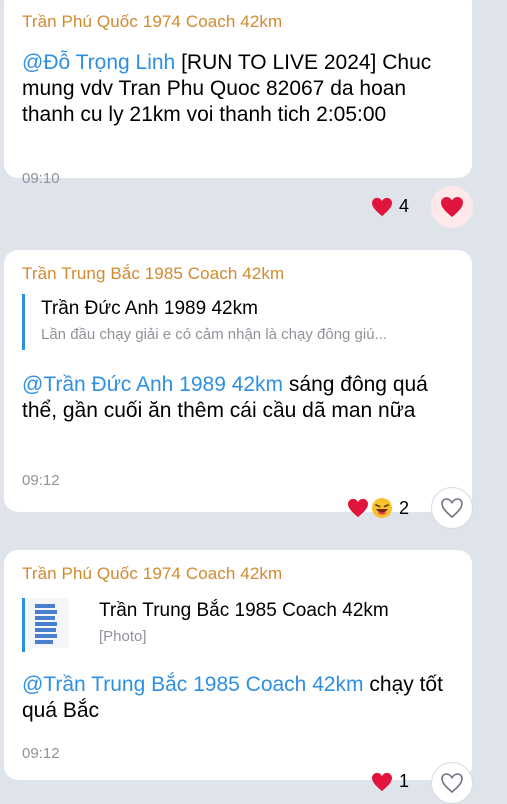 This screenshot has width=507, height=804. I want to click on reaction-summary: 2, so click(378, 508).